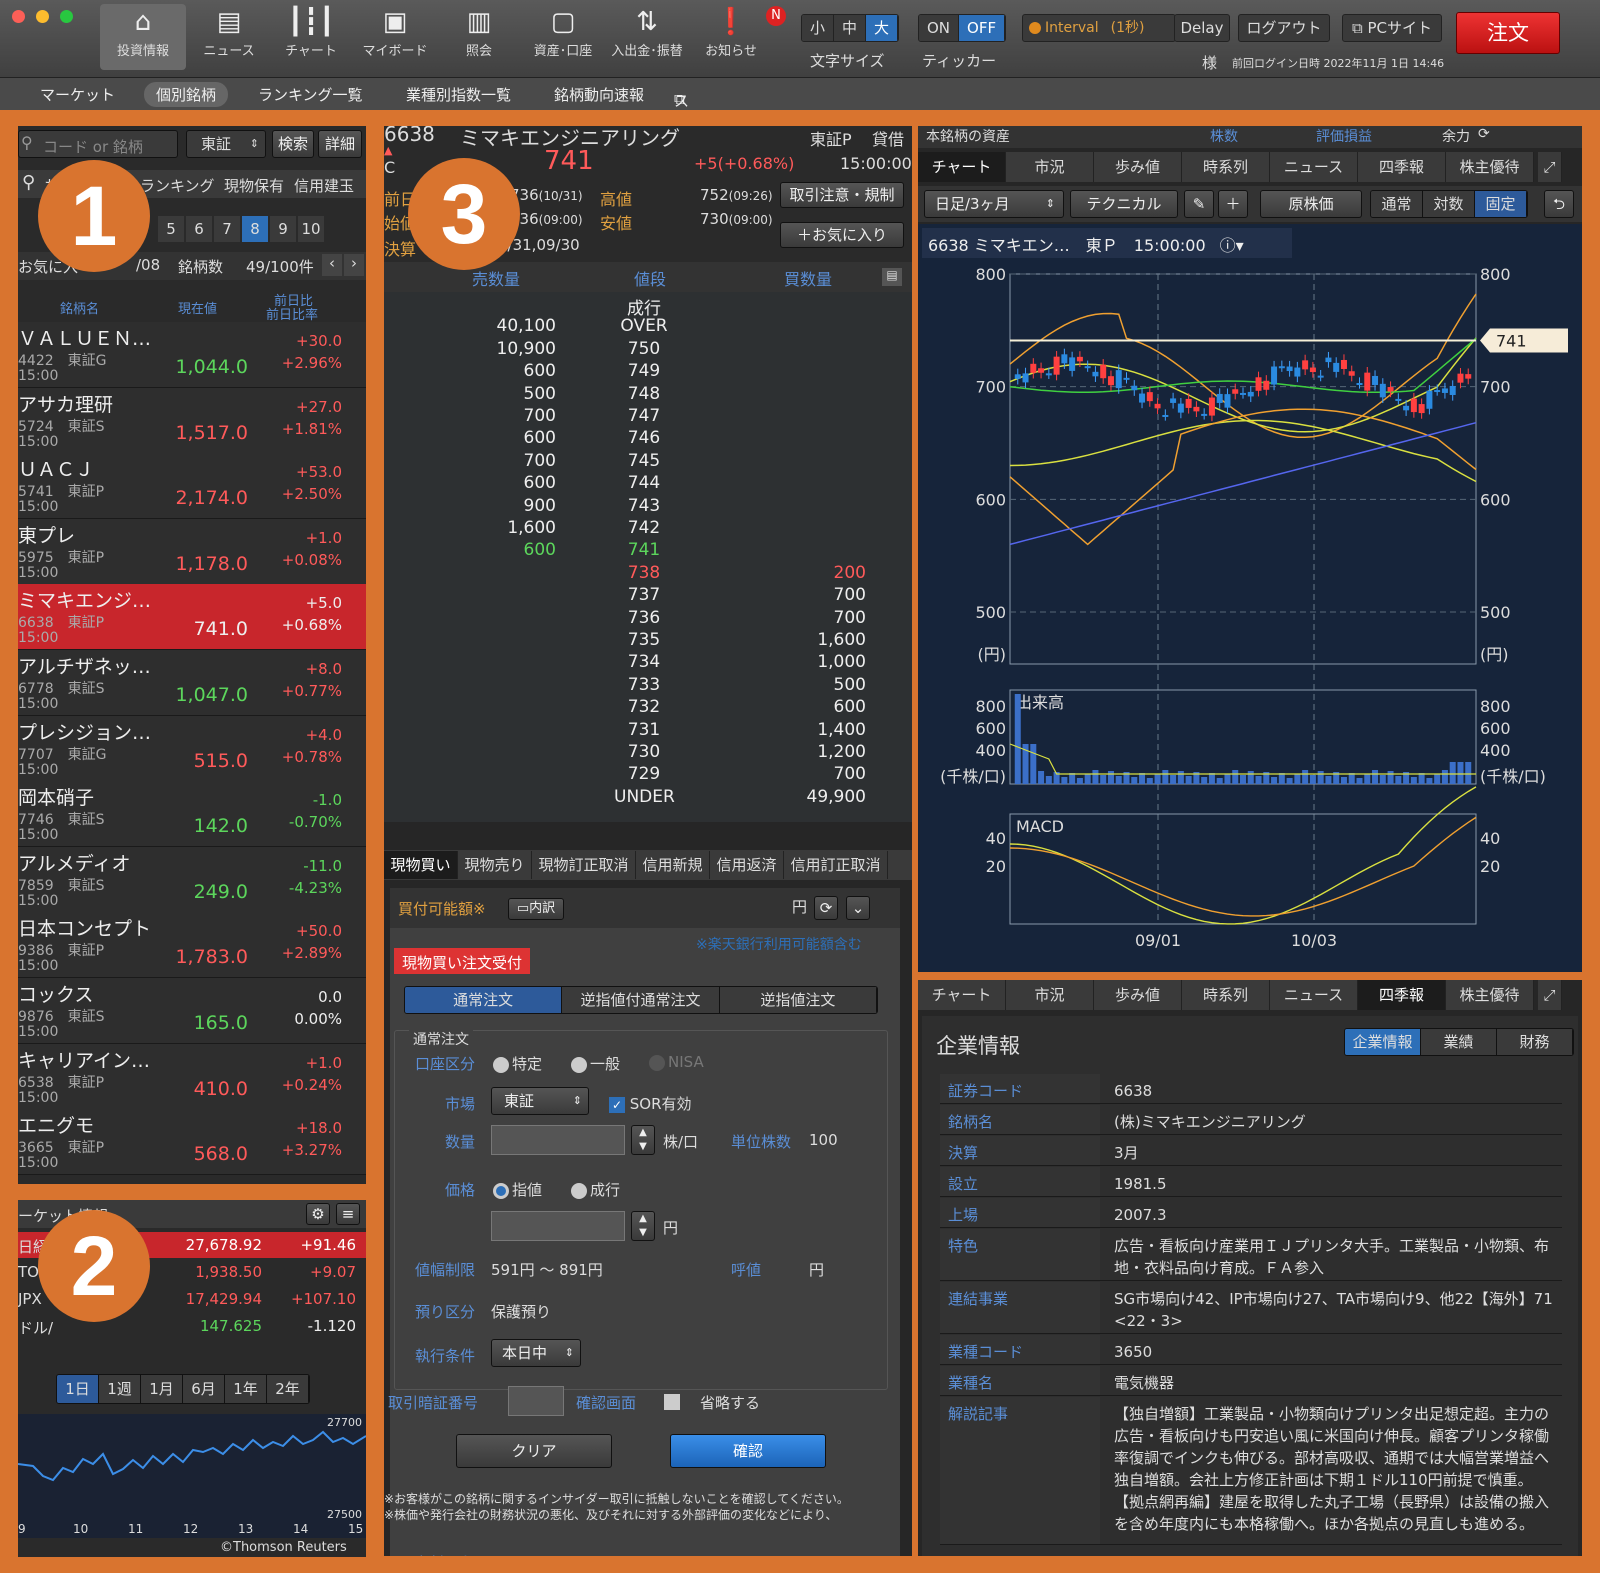 The width and height of the screenshot is (1600, 1573). I want to click on delay-button: Delay, so click(1202, 28).